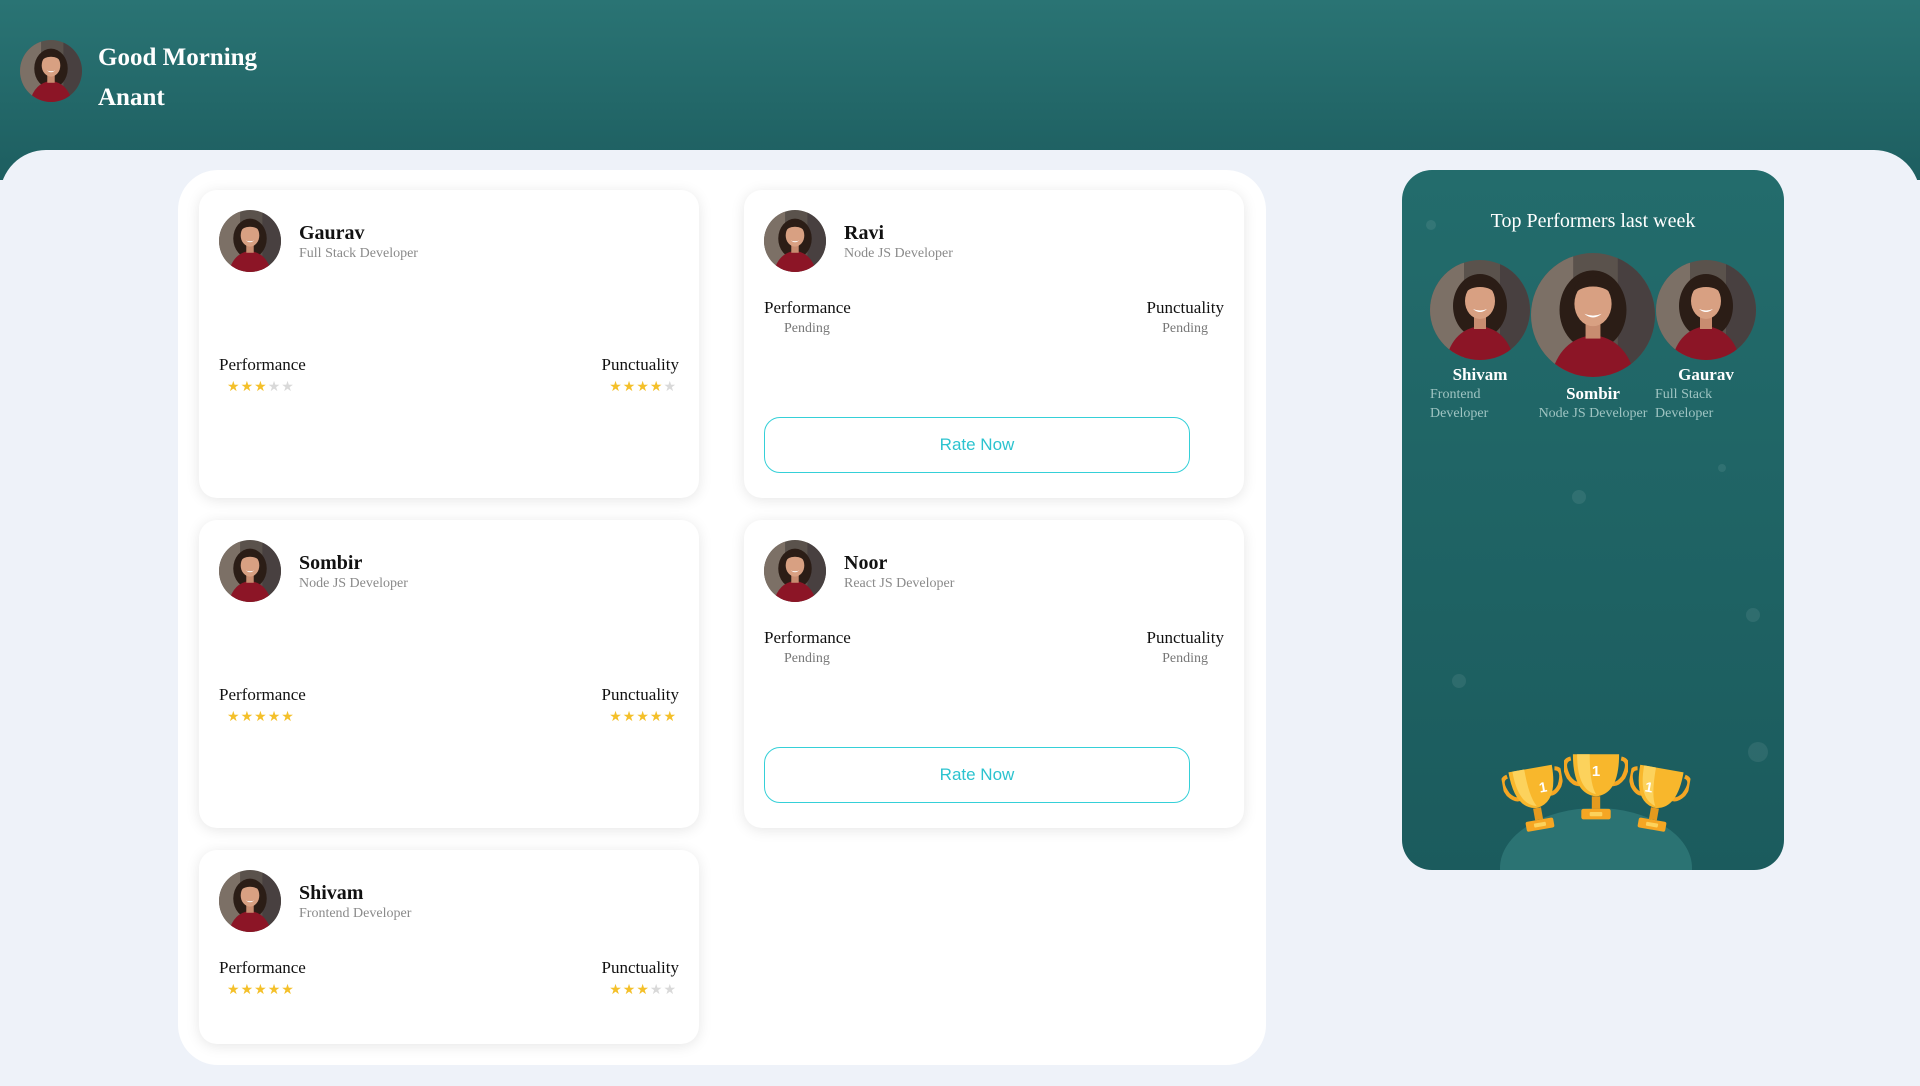 The image size is (1920, 1086). I want to click on trophy-illustration: 1 1 1, so click(1596, 805).